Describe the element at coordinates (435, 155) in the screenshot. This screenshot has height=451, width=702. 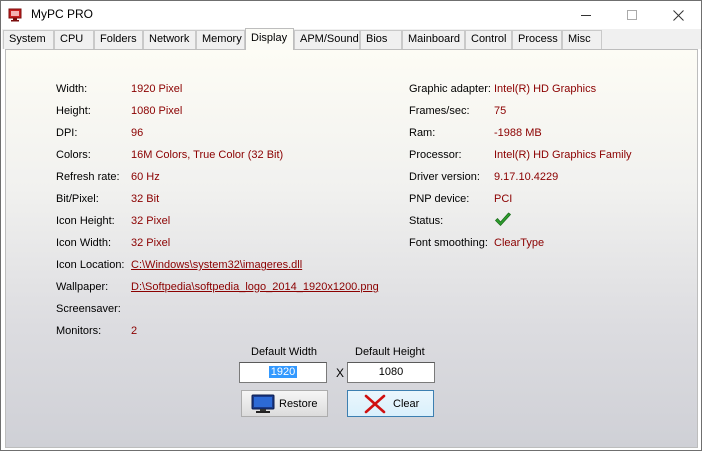
I see `processor-label: Processor:` at that location.